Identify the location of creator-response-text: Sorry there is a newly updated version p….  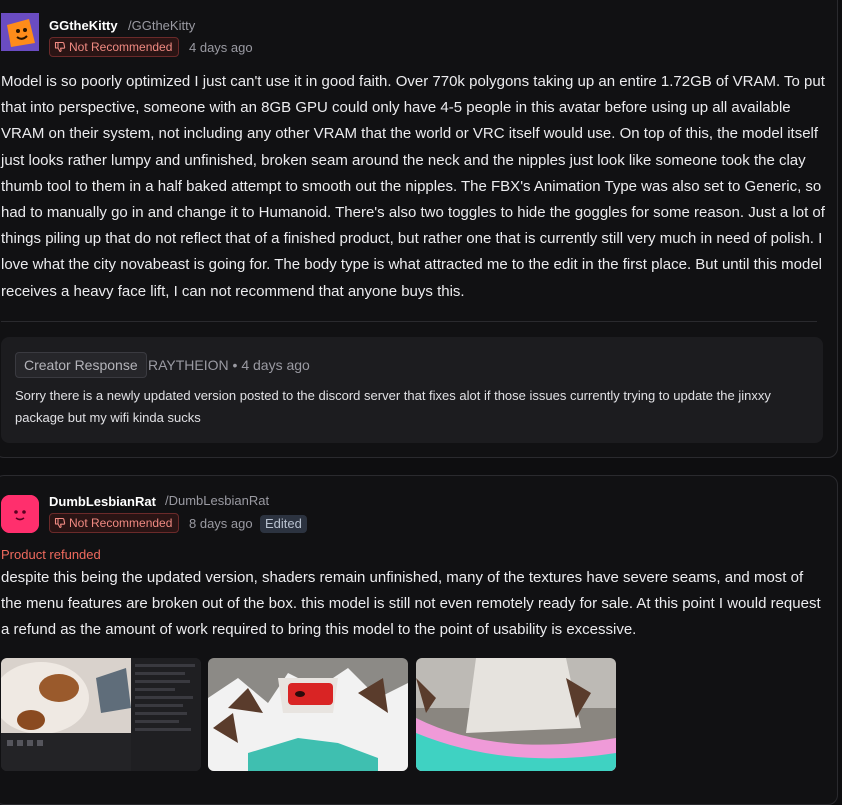
(393, 406).